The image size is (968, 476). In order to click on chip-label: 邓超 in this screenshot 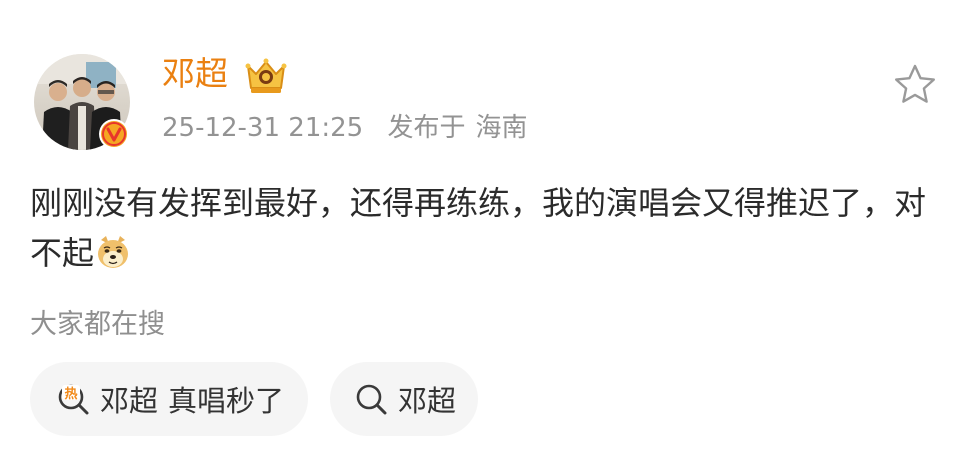, I will do `click(427, 399)`.